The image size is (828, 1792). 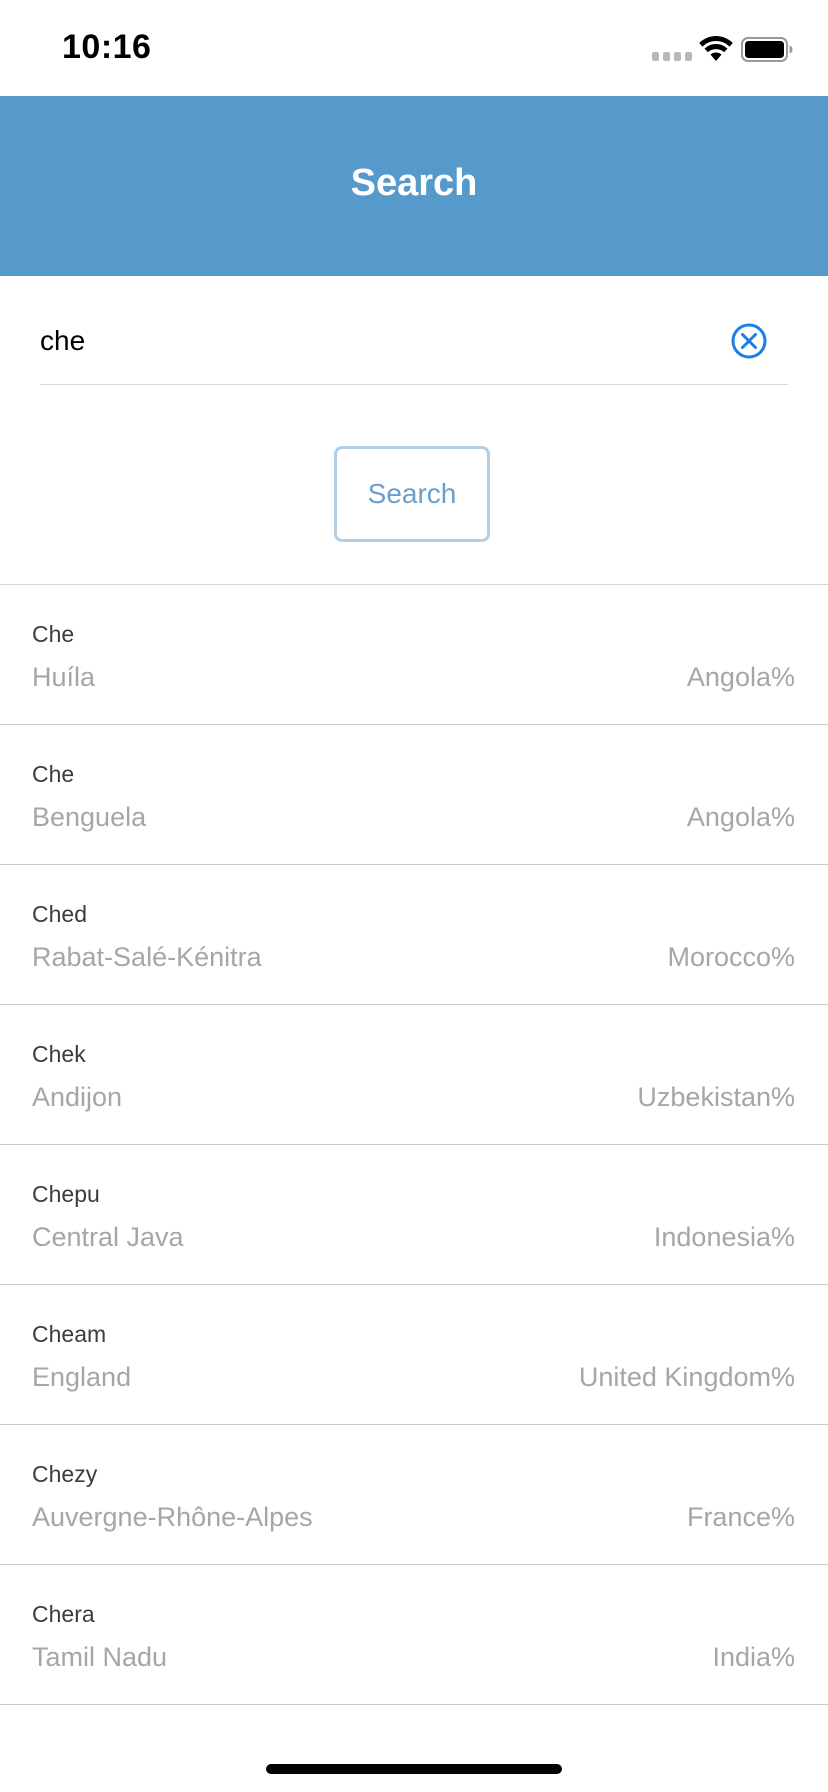 What do you see at coordinates (64, 677) in the screenshot?
I see `result-region: Huíla` at bounding box center [64, 677].